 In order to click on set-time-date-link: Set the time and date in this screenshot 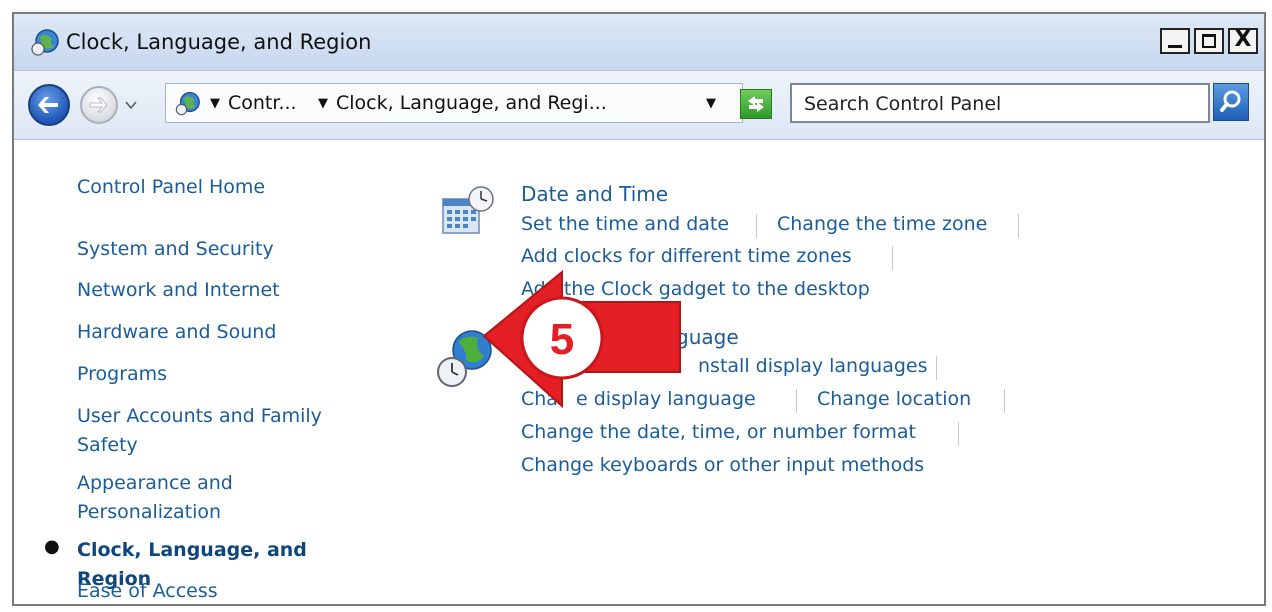, I will do `click(625, 224)`.